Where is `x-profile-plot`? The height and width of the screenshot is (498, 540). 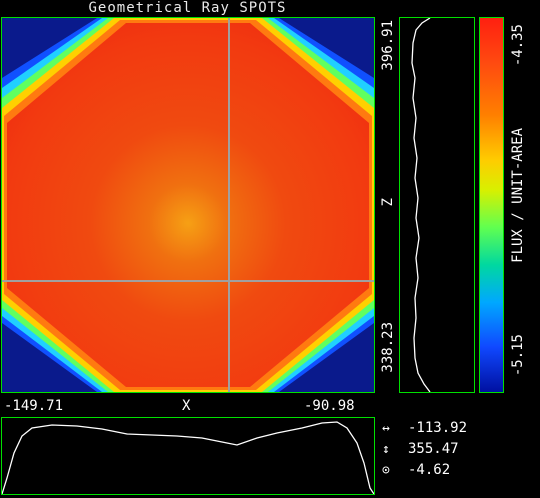 x-profile-plot is located at coordinates (188, 456).